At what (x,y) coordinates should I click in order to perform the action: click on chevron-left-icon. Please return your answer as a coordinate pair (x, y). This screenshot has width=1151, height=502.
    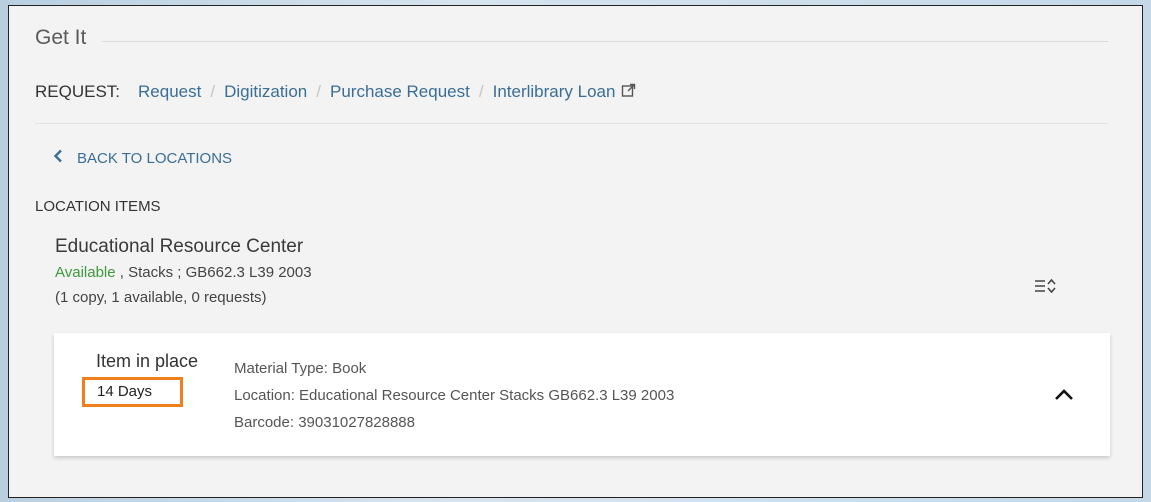
    Looking at the image, I should click on (65, 158).